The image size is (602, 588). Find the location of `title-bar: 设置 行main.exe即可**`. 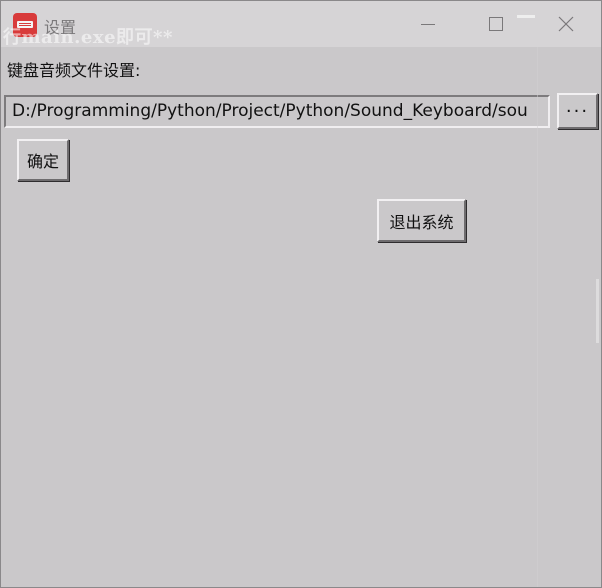

title-bar: 设置 行main.exe即可** is located at coordinates (301, 24).